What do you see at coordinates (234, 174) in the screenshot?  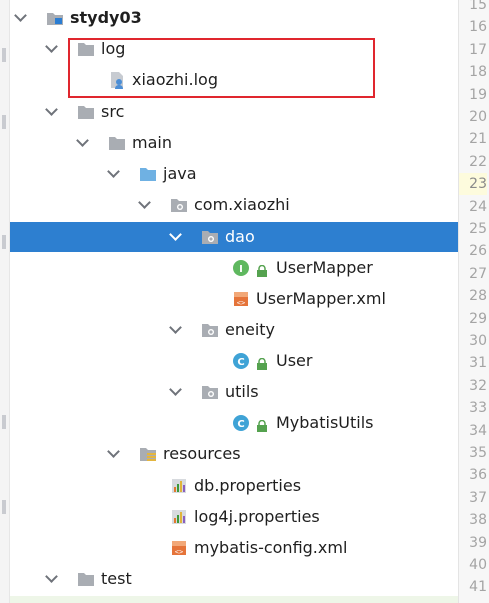 I see `tree-item: java` at bounding box center [234, 174].